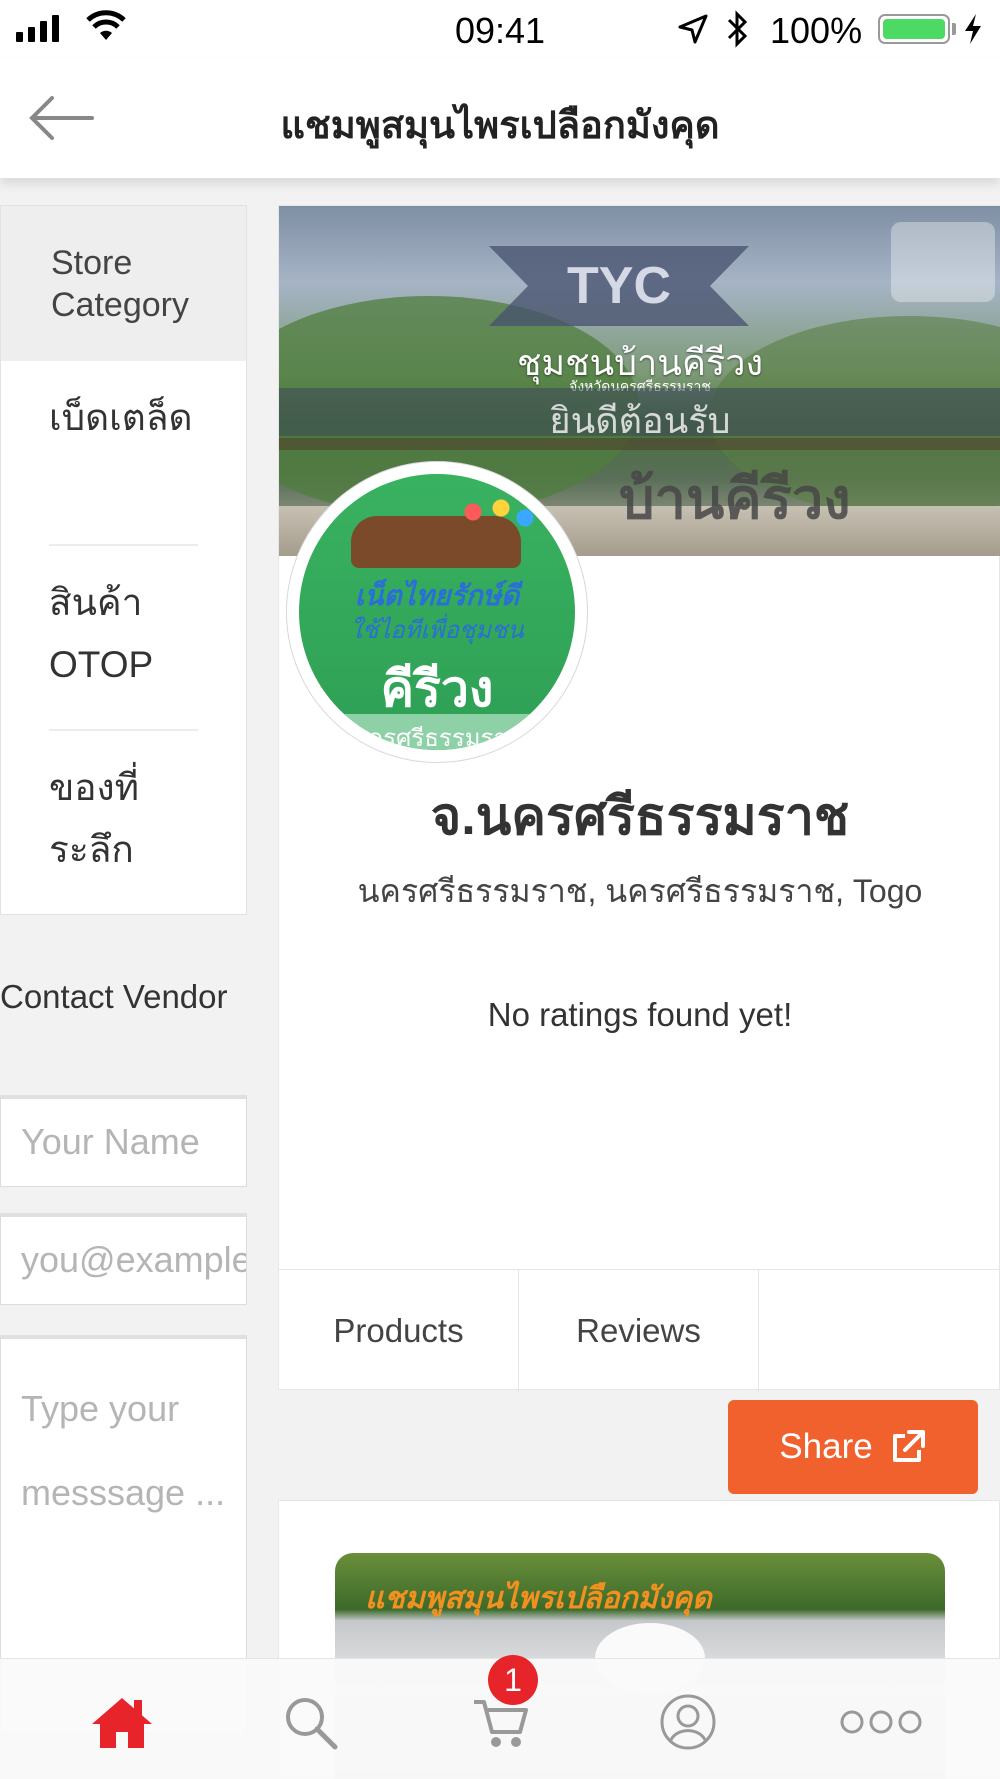  I want to click on battery-percent: 100%, so click(816, 30).